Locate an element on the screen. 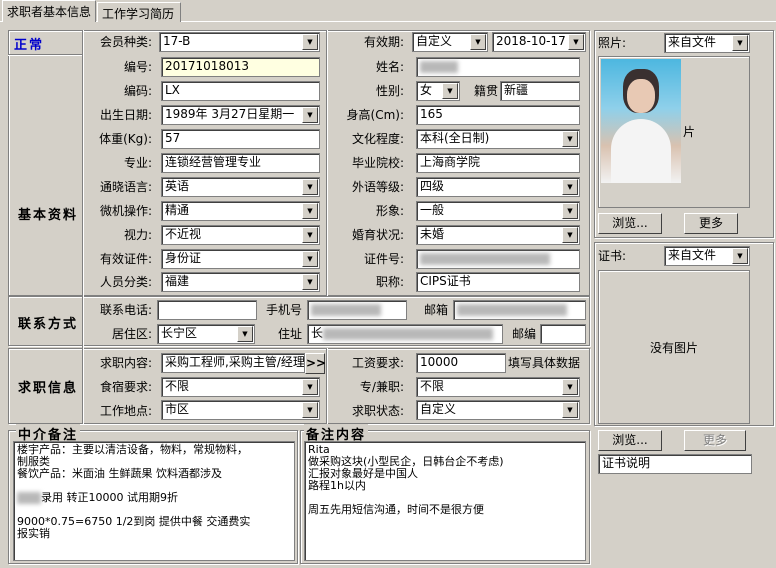  title-field: CIPS证书 is located at coordinates (498, 282).